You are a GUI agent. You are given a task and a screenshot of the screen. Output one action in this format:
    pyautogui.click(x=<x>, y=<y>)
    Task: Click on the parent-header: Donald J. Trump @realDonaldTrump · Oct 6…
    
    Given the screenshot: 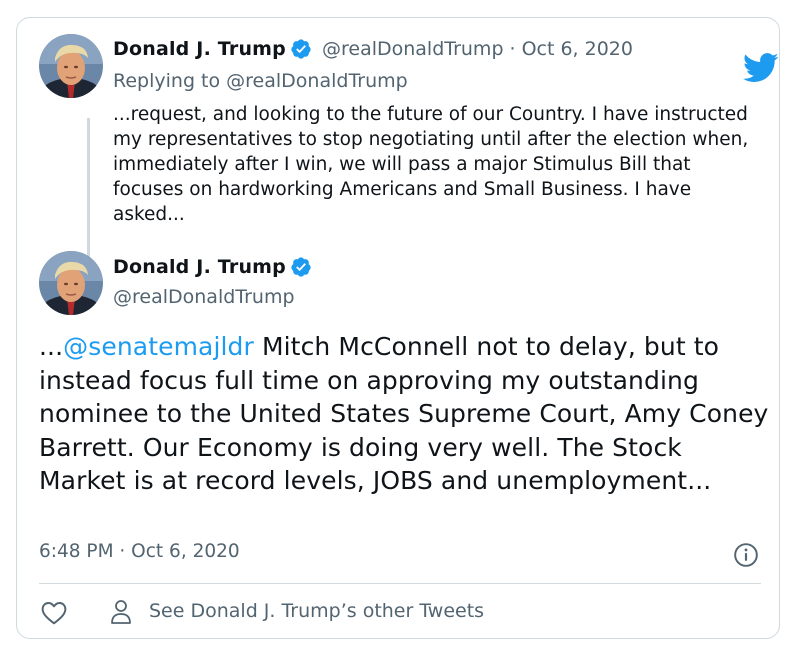 What is the action you would take?
    pyautogui.click(x=373, y=49)
    